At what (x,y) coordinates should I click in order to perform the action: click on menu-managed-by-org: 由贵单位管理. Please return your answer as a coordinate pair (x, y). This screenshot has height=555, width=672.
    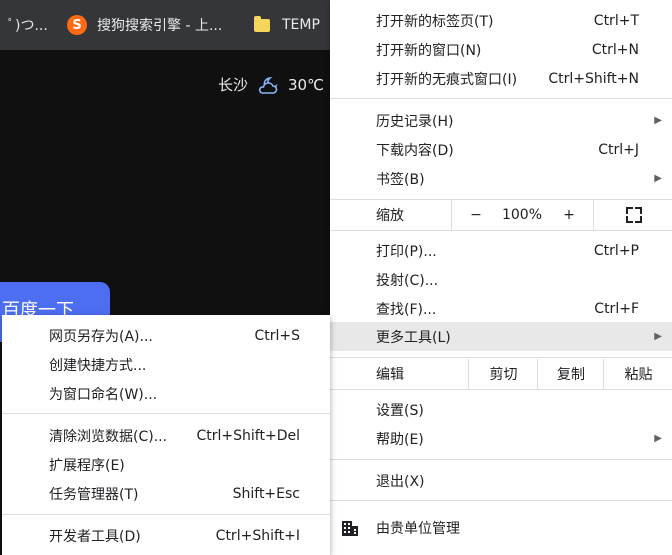
    Looking at the image, I should click on (501, 528).